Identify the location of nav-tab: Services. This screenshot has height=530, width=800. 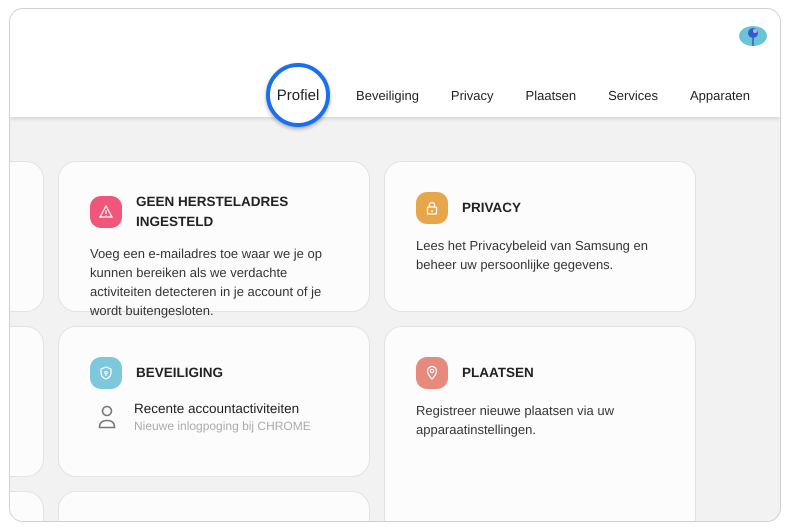
(633, 95).